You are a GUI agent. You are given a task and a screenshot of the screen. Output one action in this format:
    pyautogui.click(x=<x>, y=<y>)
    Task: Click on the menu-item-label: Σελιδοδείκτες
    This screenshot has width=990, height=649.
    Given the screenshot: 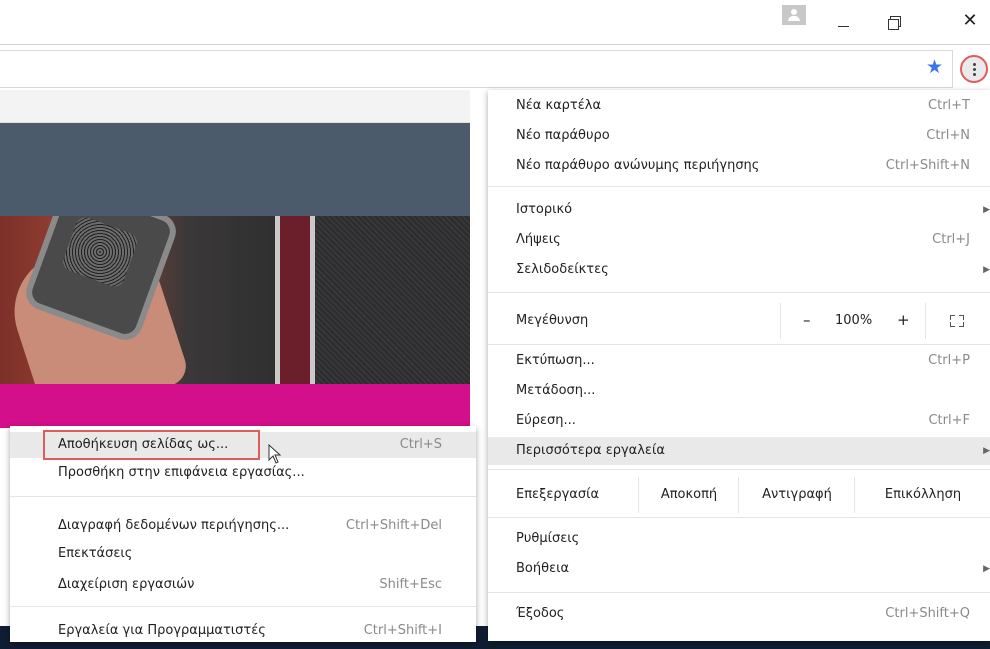 What is the action you would take?
    pyautogui.click(x=562, y=269)
    